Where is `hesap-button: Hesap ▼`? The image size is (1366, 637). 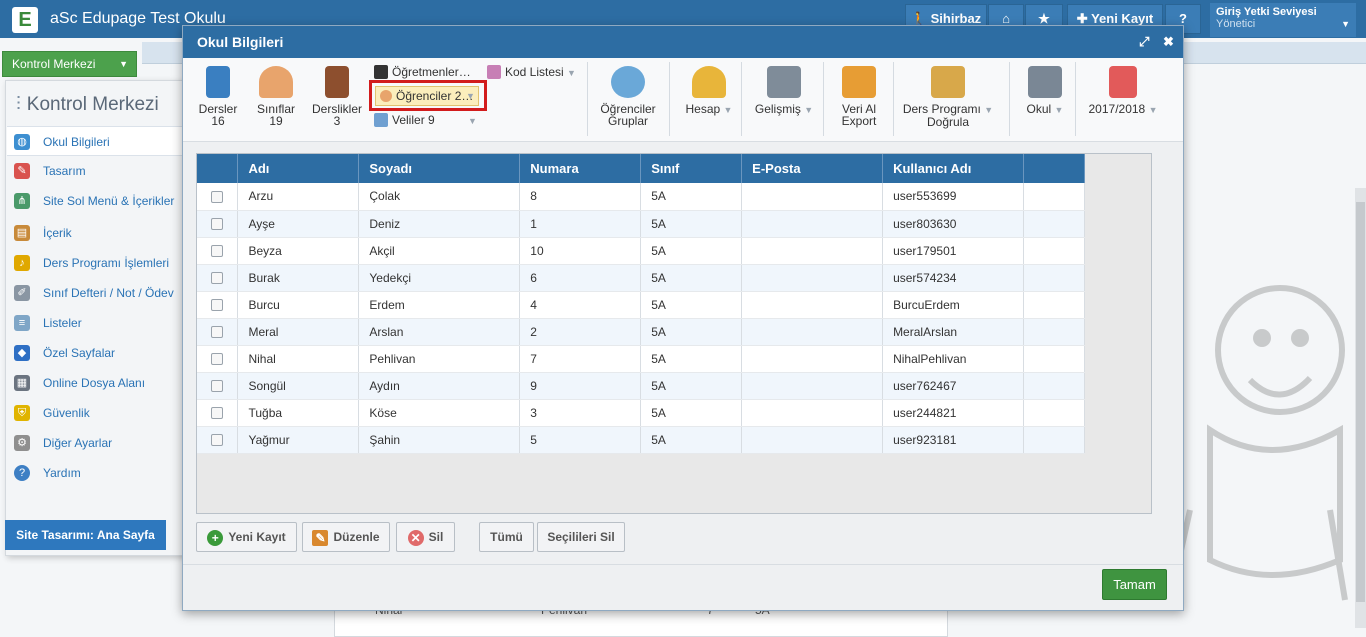 hesap-button: Hesap ▼ is located at coordinates (709, 91).